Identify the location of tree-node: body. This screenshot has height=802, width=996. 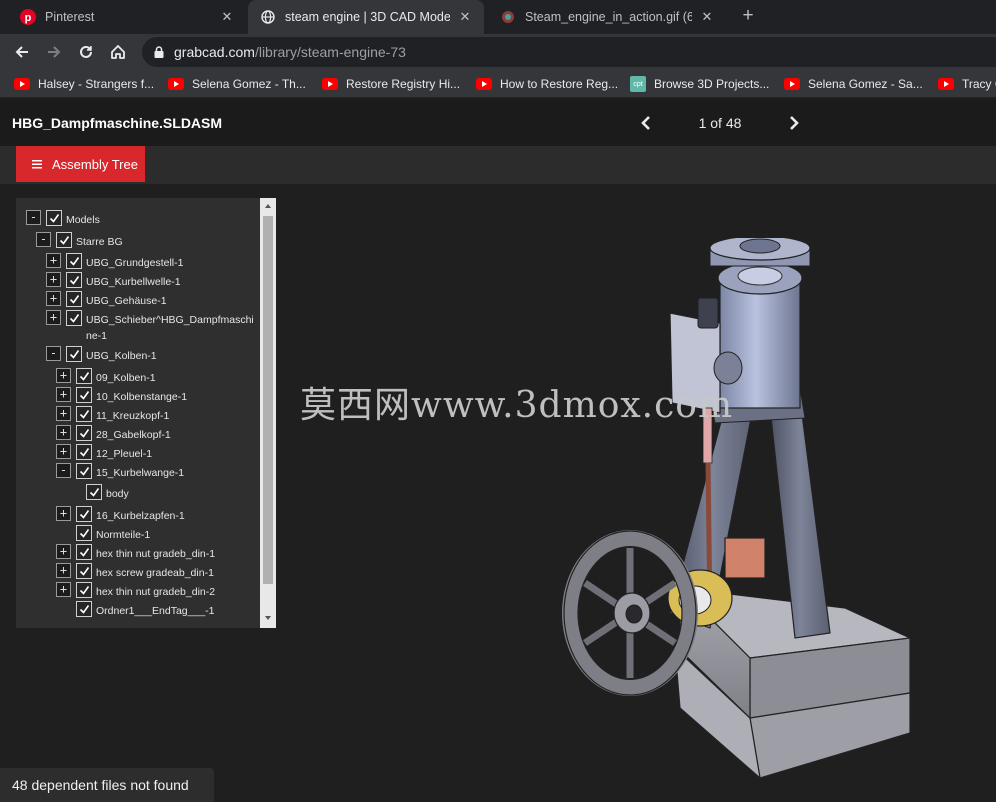
(97, 493).